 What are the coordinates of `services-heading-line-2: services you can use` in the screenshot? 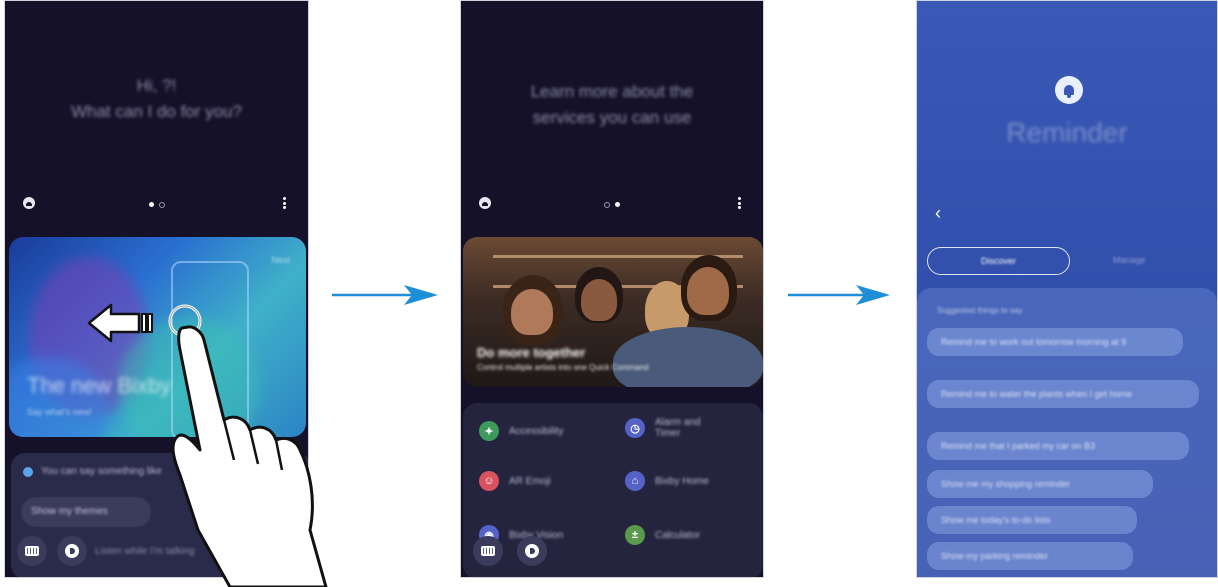 It's located at (612, 117).